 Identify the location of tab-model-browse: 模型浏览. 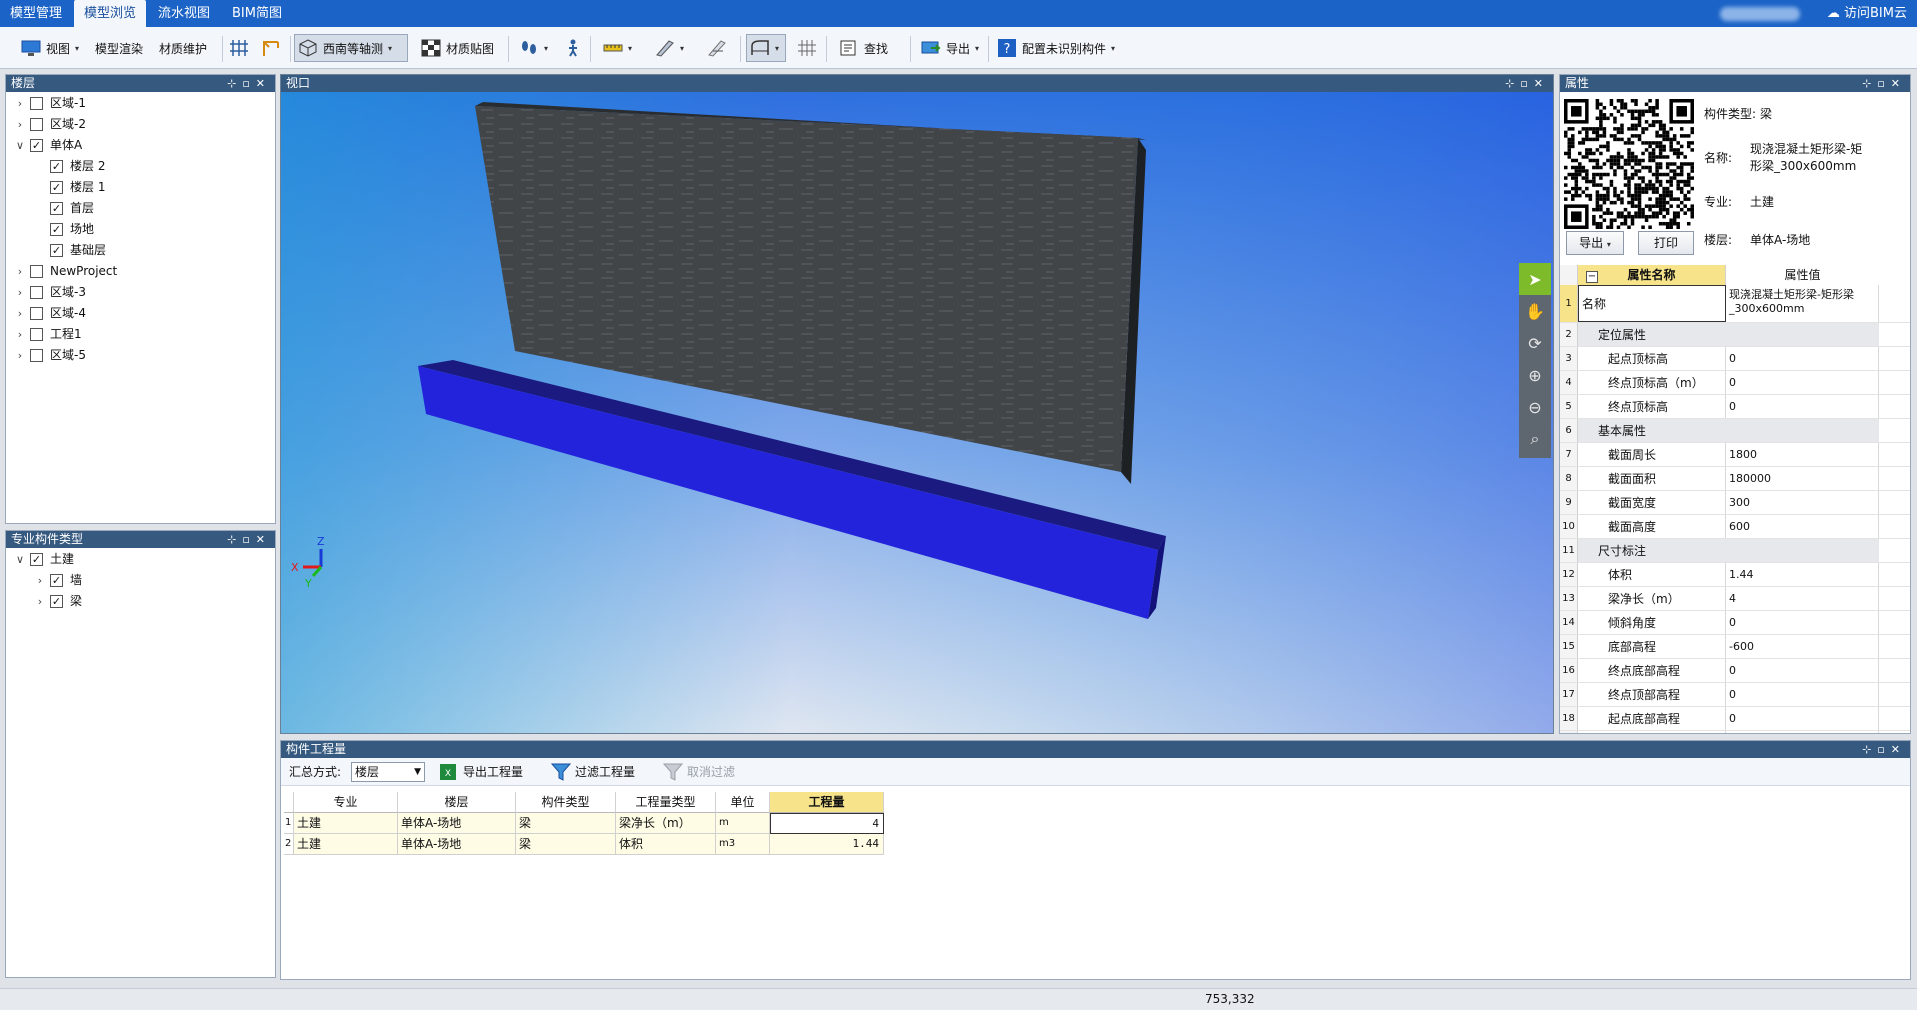
(110, 13).